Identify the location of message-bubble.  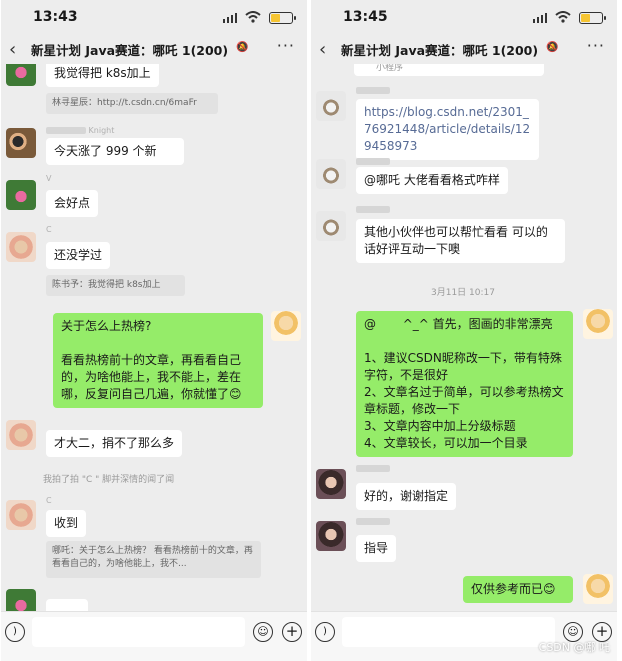
(67, 605).